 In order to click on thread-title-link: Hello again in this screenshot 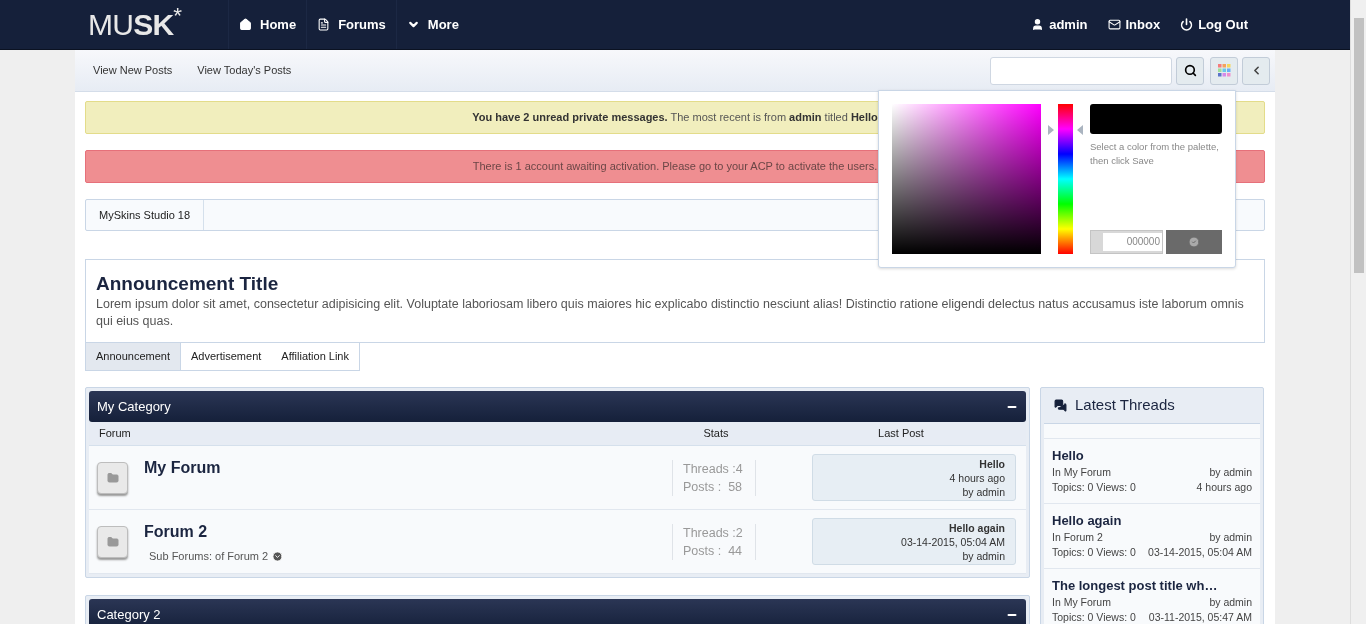, I will do `click(1152, 521)`.